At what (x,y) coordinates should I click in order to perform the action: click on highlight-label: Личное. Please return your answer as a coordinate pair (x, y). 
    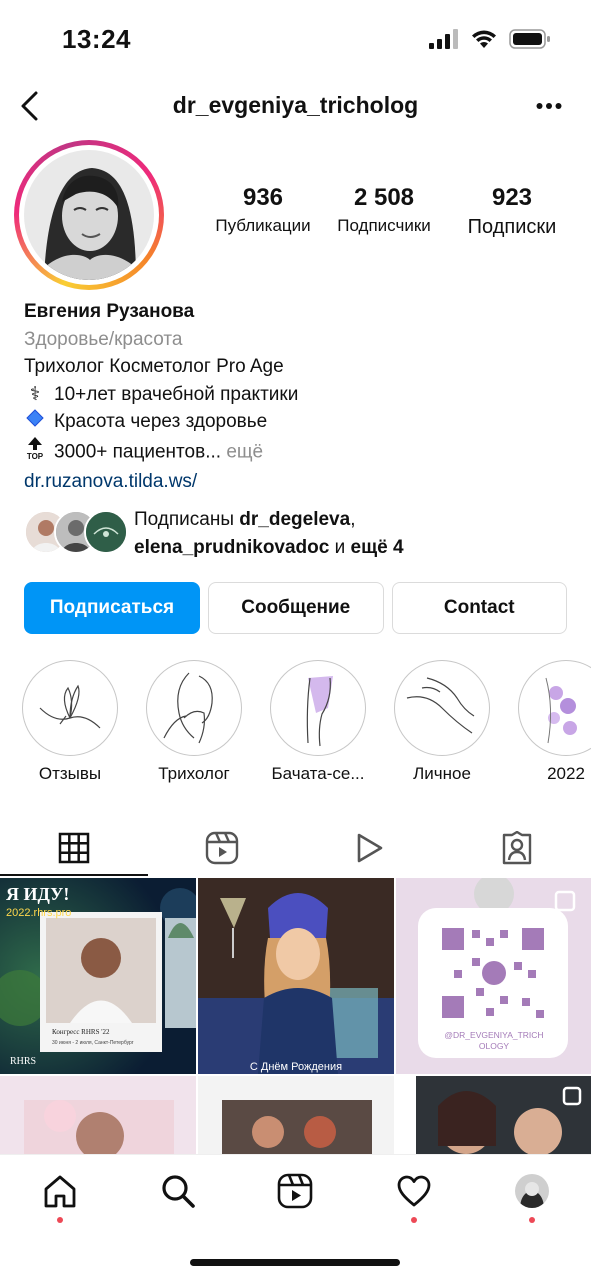
    Looking at the image, I should click on (442, 773).